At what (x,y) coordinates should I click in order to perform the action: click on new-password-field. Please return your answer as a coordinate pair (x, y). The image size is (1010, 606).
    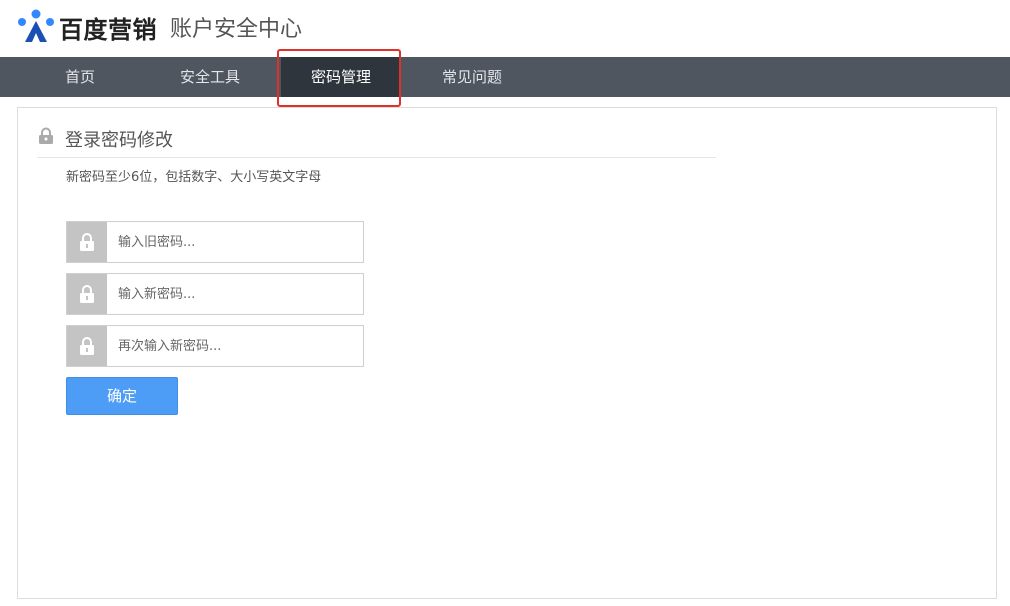
    Looking at the image, I should click on (215, 294).